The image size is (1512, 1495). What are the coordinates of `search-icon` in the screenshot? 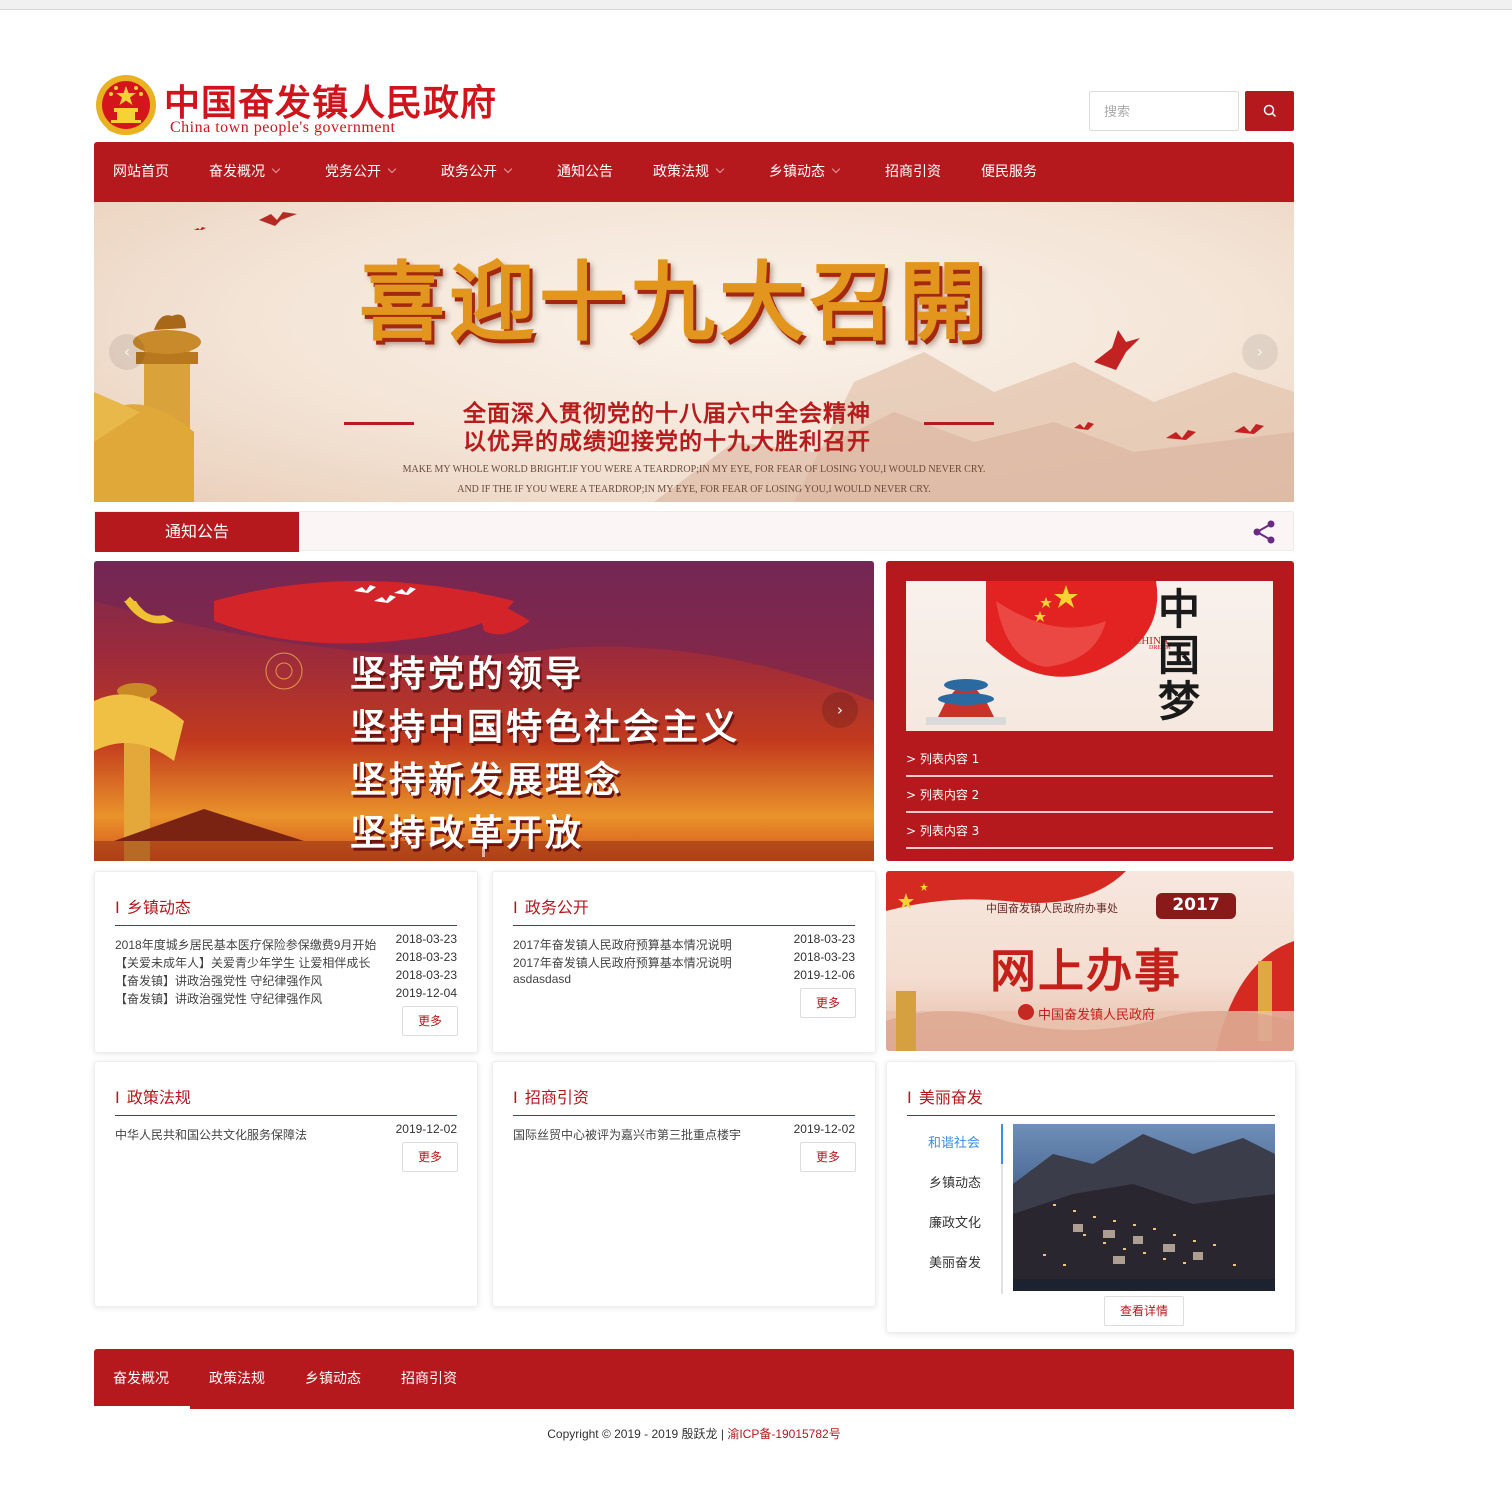 It's located at (1269, 111).